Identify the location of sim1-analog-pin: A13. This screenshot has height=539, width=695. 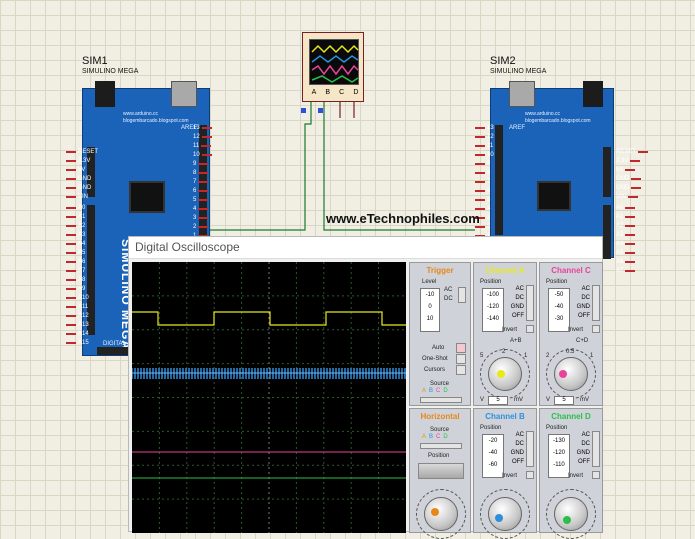
(77, 324).